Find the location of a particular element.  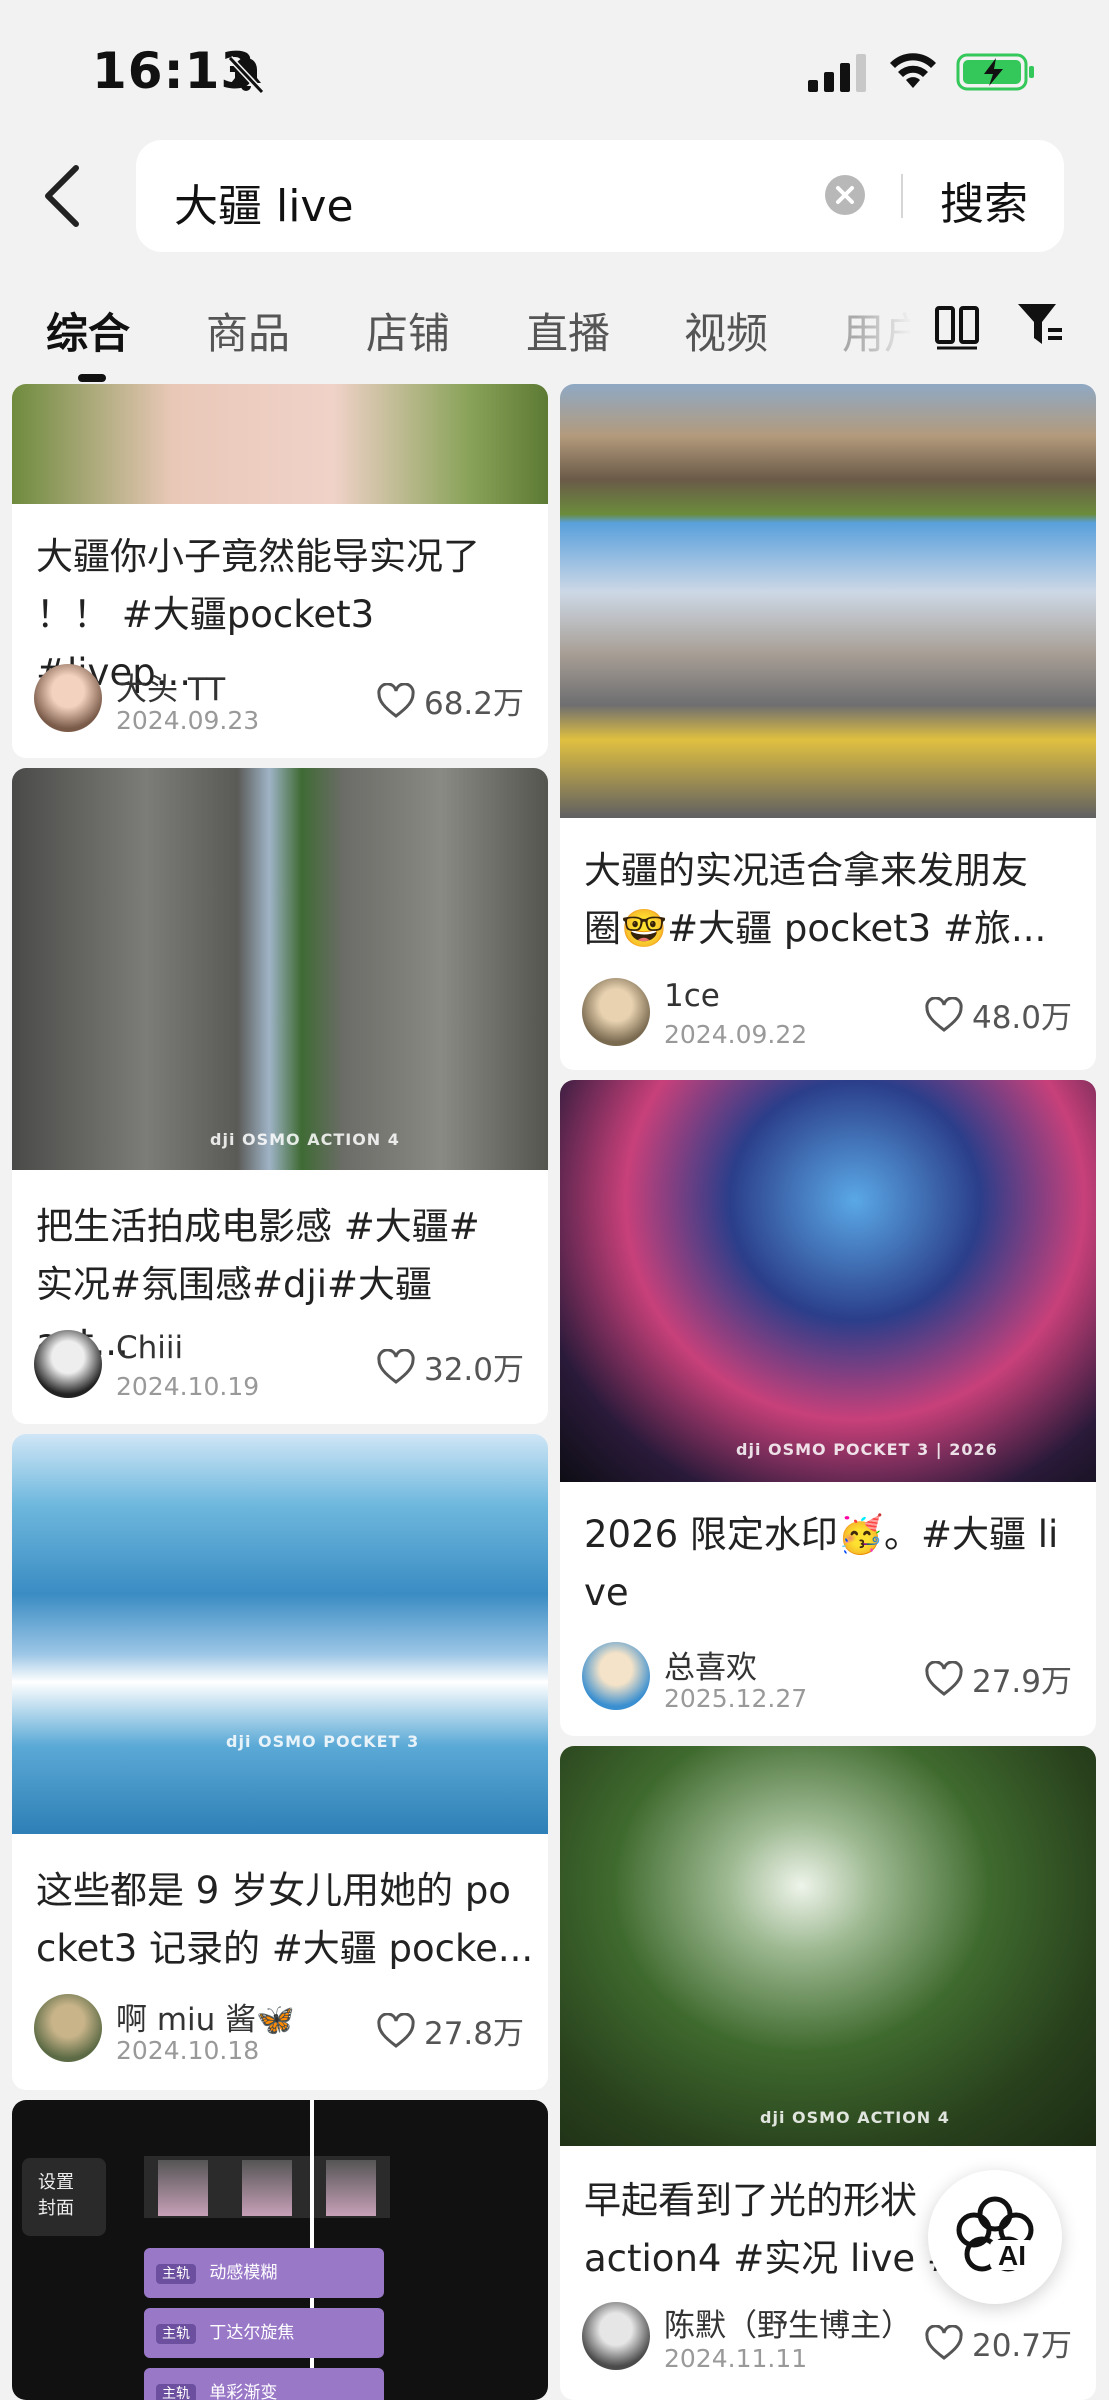

author-name: 陈默（野生博主） is located at coordinates (788, 2322).